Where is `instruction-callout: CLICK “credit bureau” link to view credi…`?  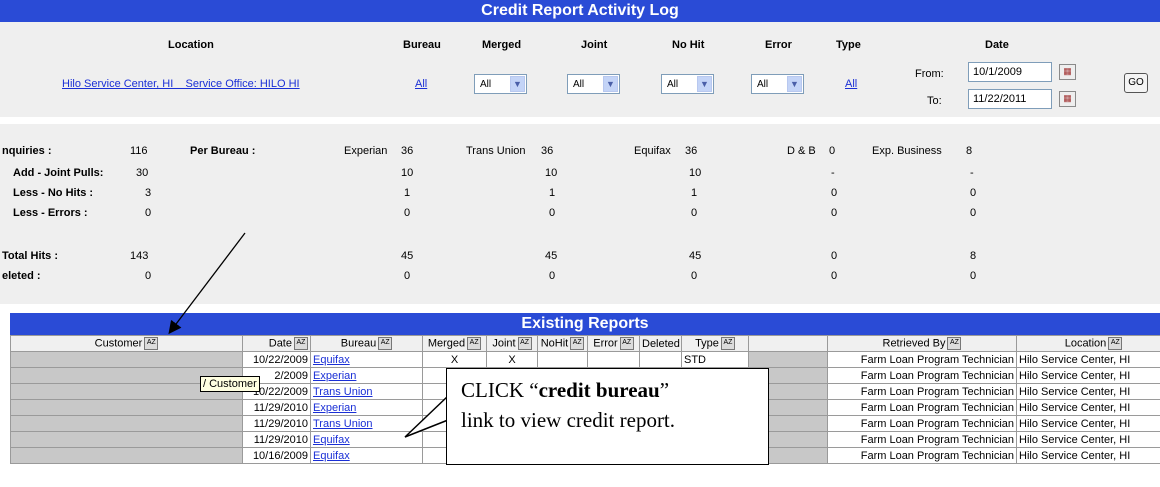 instruction-callout: CLICK “credit bureau” link to view credi… is located at coordinates (607, 416).